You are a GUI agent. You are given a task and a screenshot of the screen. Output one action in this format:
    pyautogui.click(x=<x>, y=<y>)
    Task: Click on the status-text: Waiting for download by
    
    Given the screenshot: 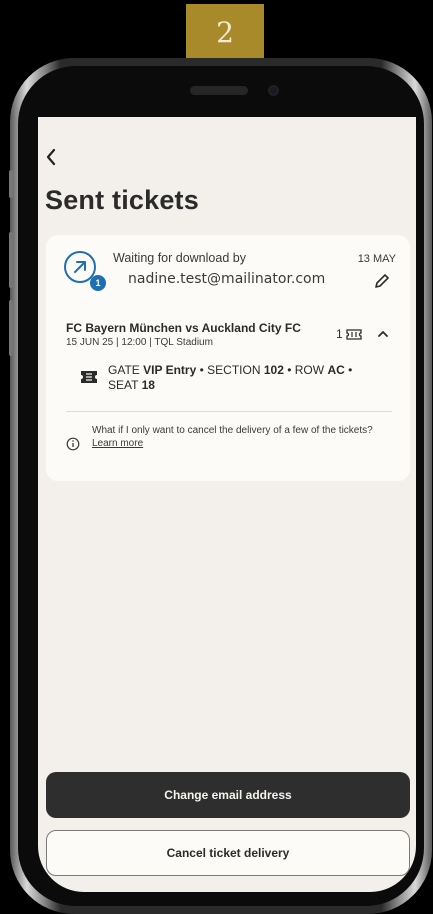 What is the action you would take?
    pyautogui.click(x=179, y=258)
    